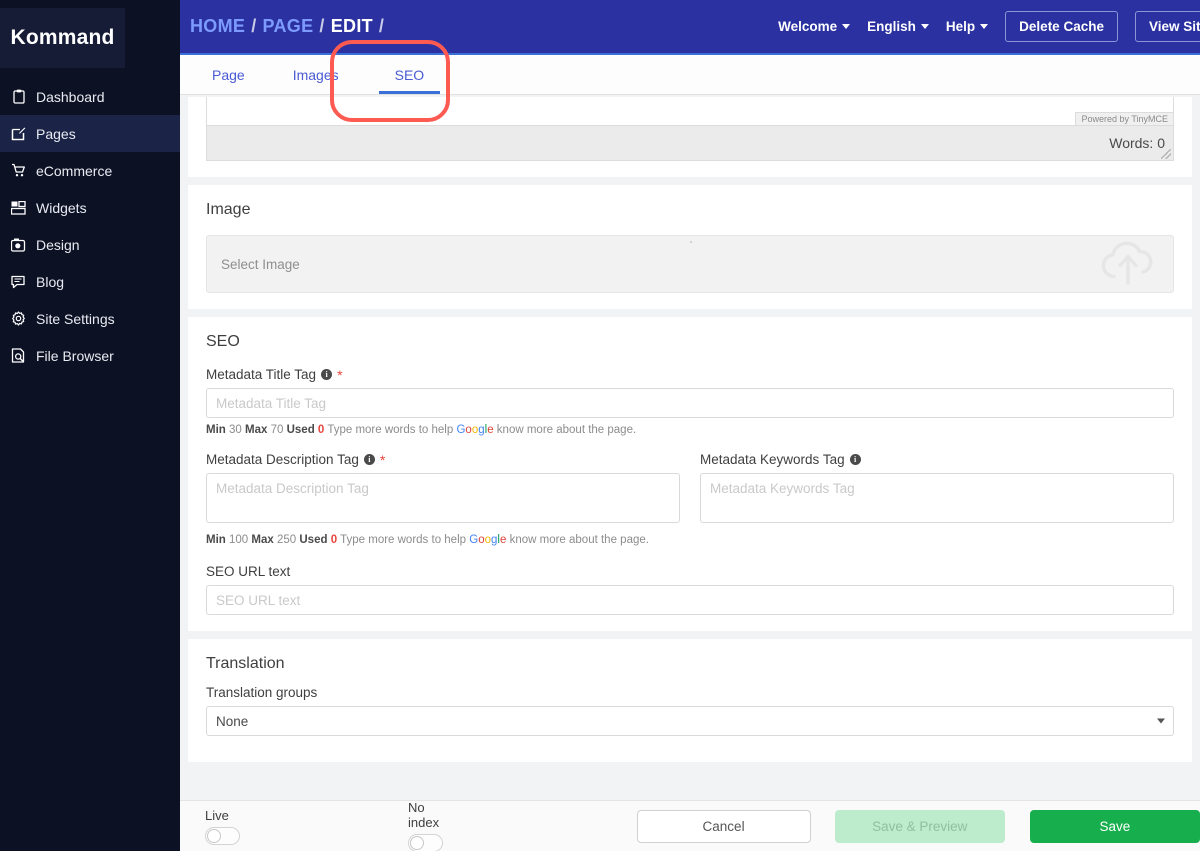 The height and width of the screenshot is (851, 1200). Describe the element at coordinates (891, 26) in the screenshot. I see `language-menu-label: English` at that location.